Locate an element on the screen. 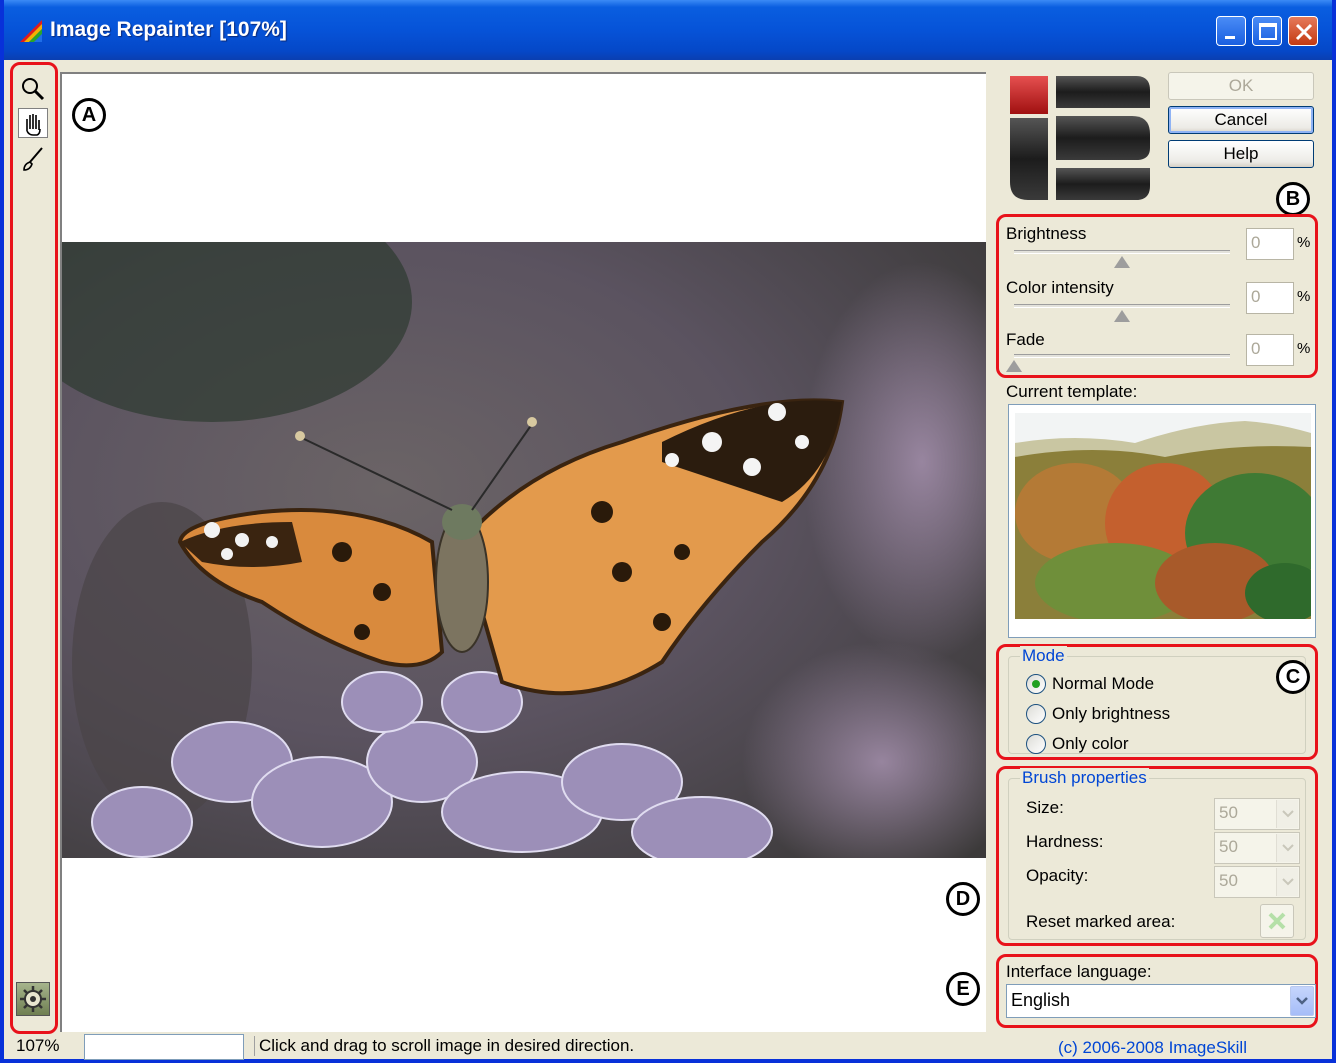 This screenshot has width=1336, height=1063. brush-opacity-select: 50 is located at coordinates (1257, 882).